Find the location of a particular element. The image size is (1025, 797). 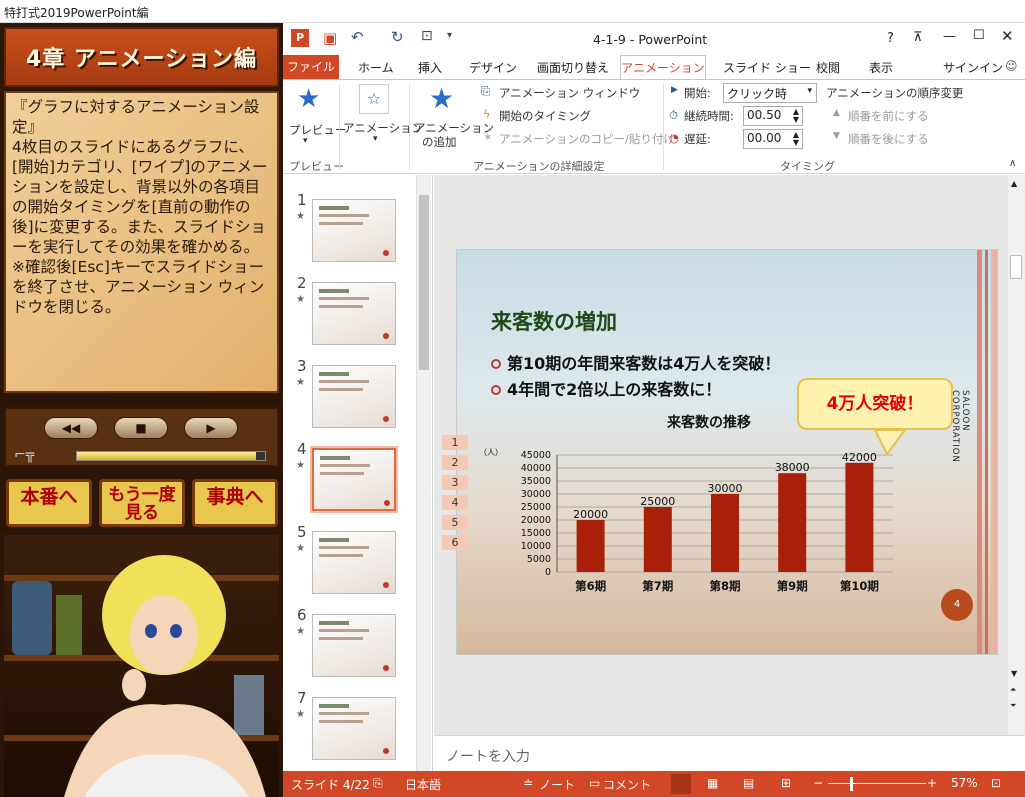

go-real-button: 本番へ is located at coordinates (49, 503).